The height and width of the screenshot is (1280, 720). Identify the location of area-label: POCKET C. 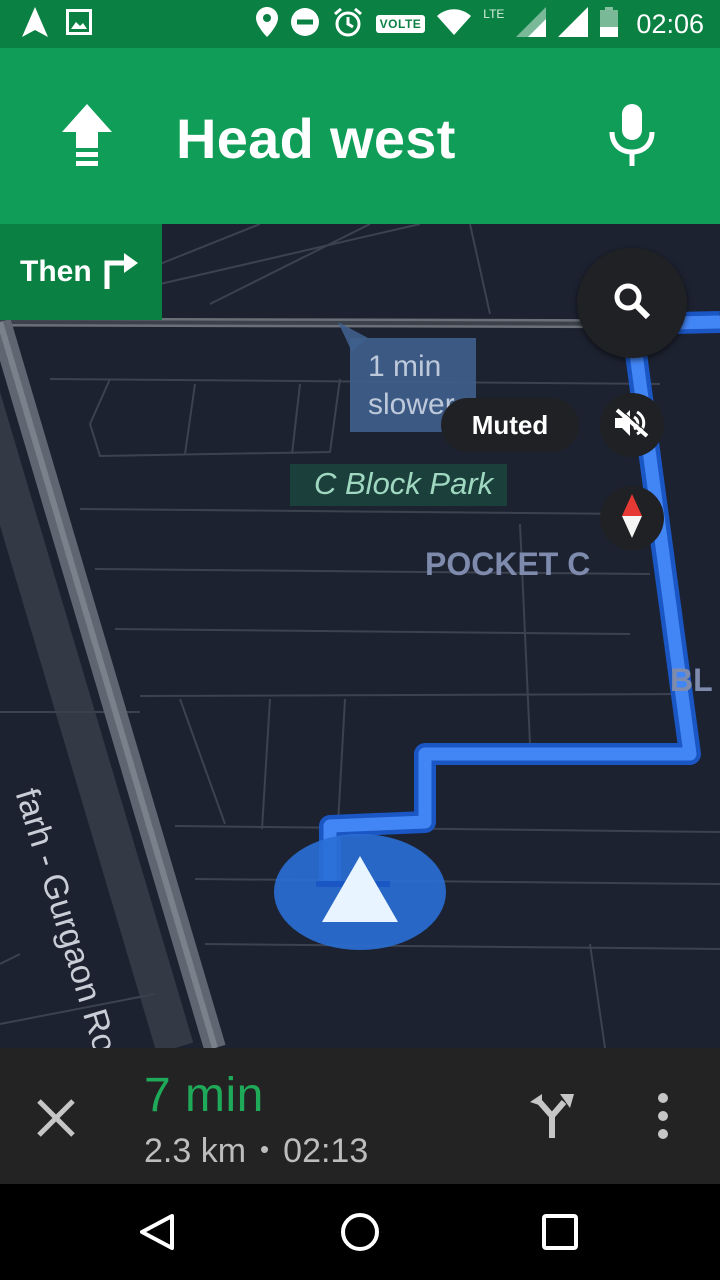
(508, 564).